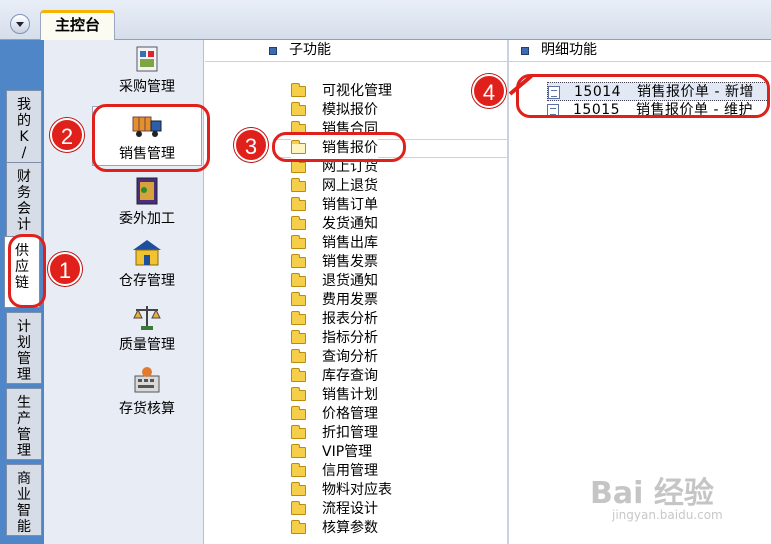 This screenshot has width=771, height=544. I want to click on sub-function-item: 发货通知, so click(334, 224).